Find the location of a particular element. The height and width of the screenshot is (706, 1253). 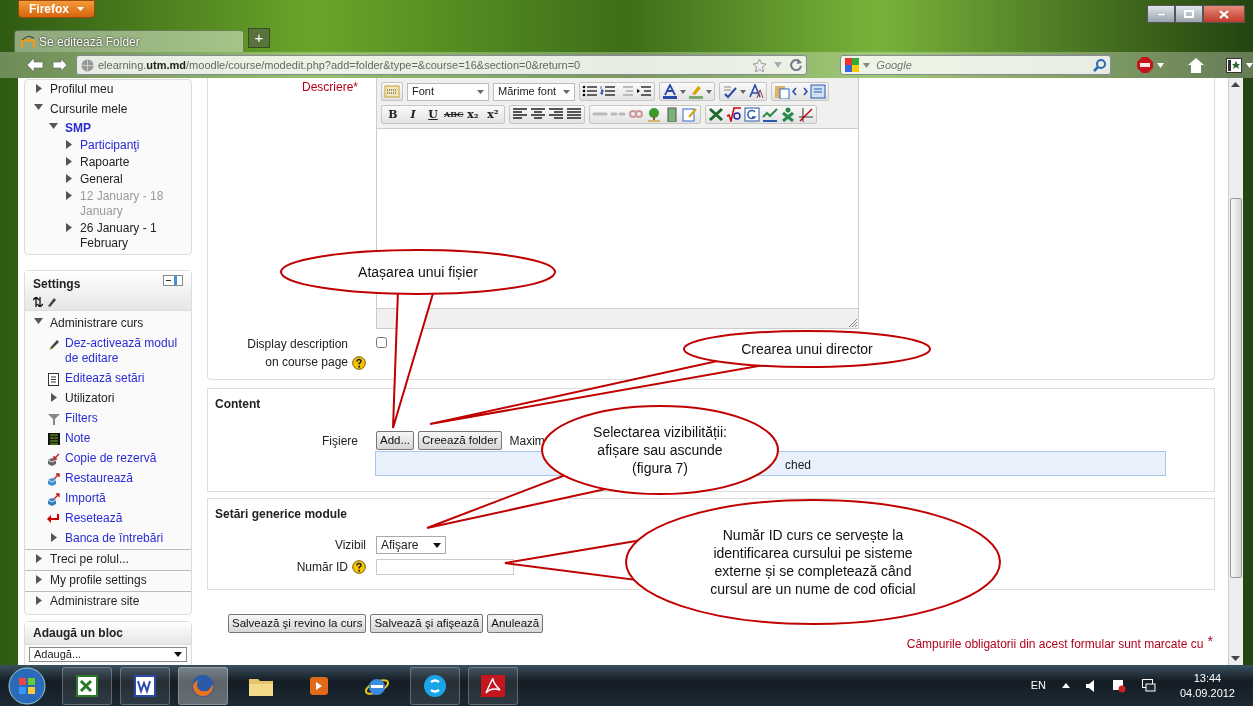

field-label: Descriere is located at coordinates (327, 87).